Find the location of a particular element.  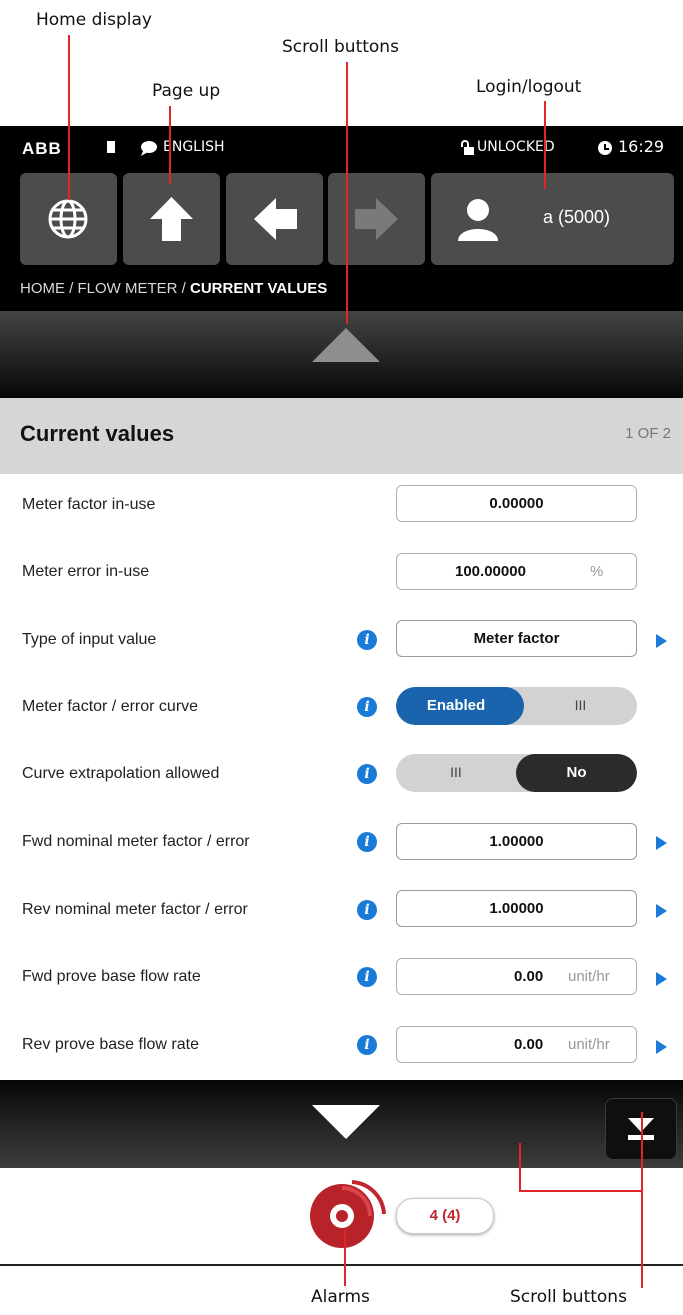

list-item: Meter factor in-use 0.00000 is located at coordinates (341, 508).